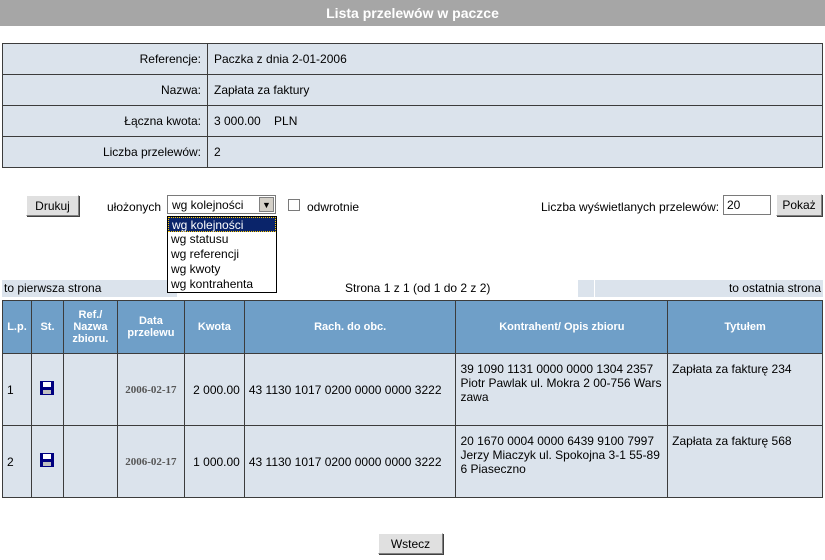  Describe the element at coordinates (717, 288) in the screenshot. I see `last-page-link: to ostatnia strona` at that location.